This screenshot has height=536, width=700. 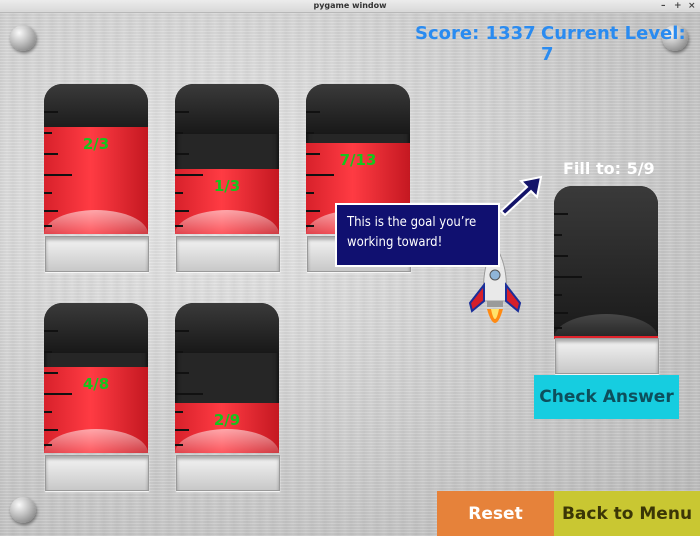 I want to click on check-answer-button: Check Answer, so click(x=606, y=397).